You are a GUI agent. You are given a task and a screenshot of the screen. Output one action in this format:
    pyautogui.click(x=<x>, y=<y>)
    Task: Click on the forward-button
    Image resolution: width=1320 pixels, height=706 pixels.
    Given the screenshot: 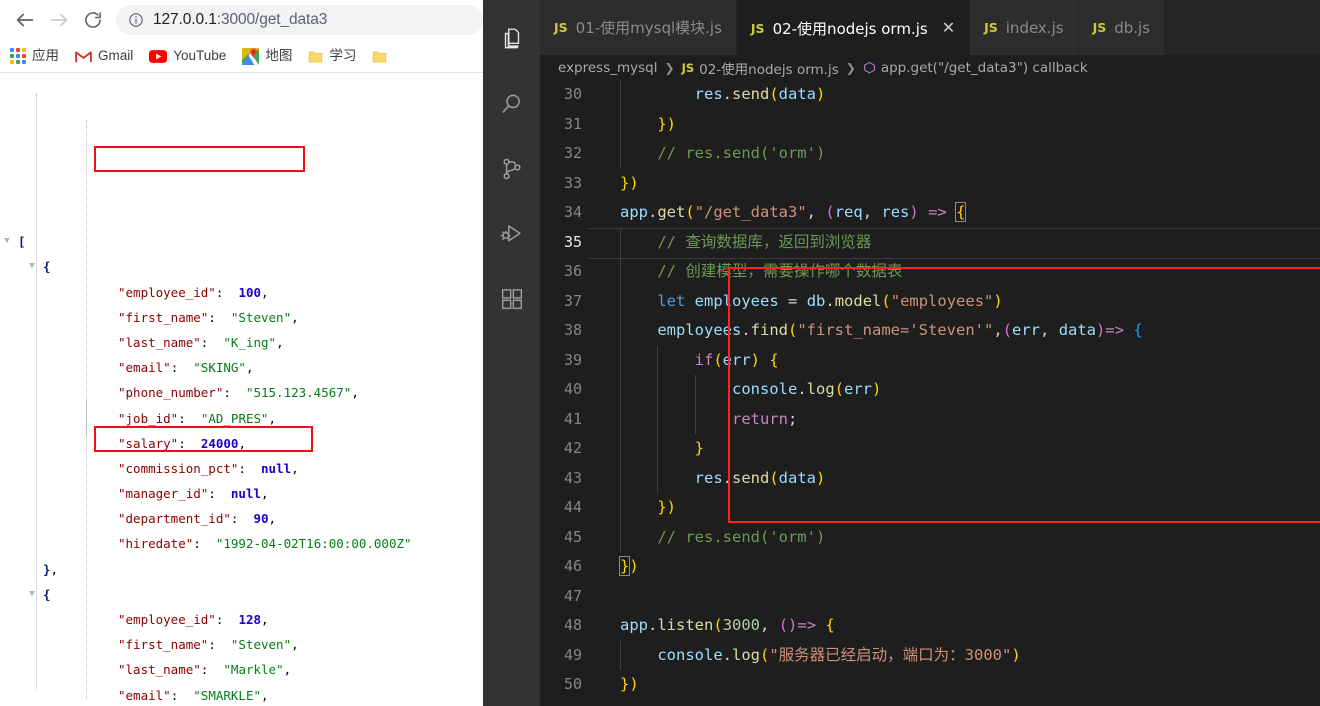 What is the action you would take?
    pyautogui.click(x=59, y=20)
    